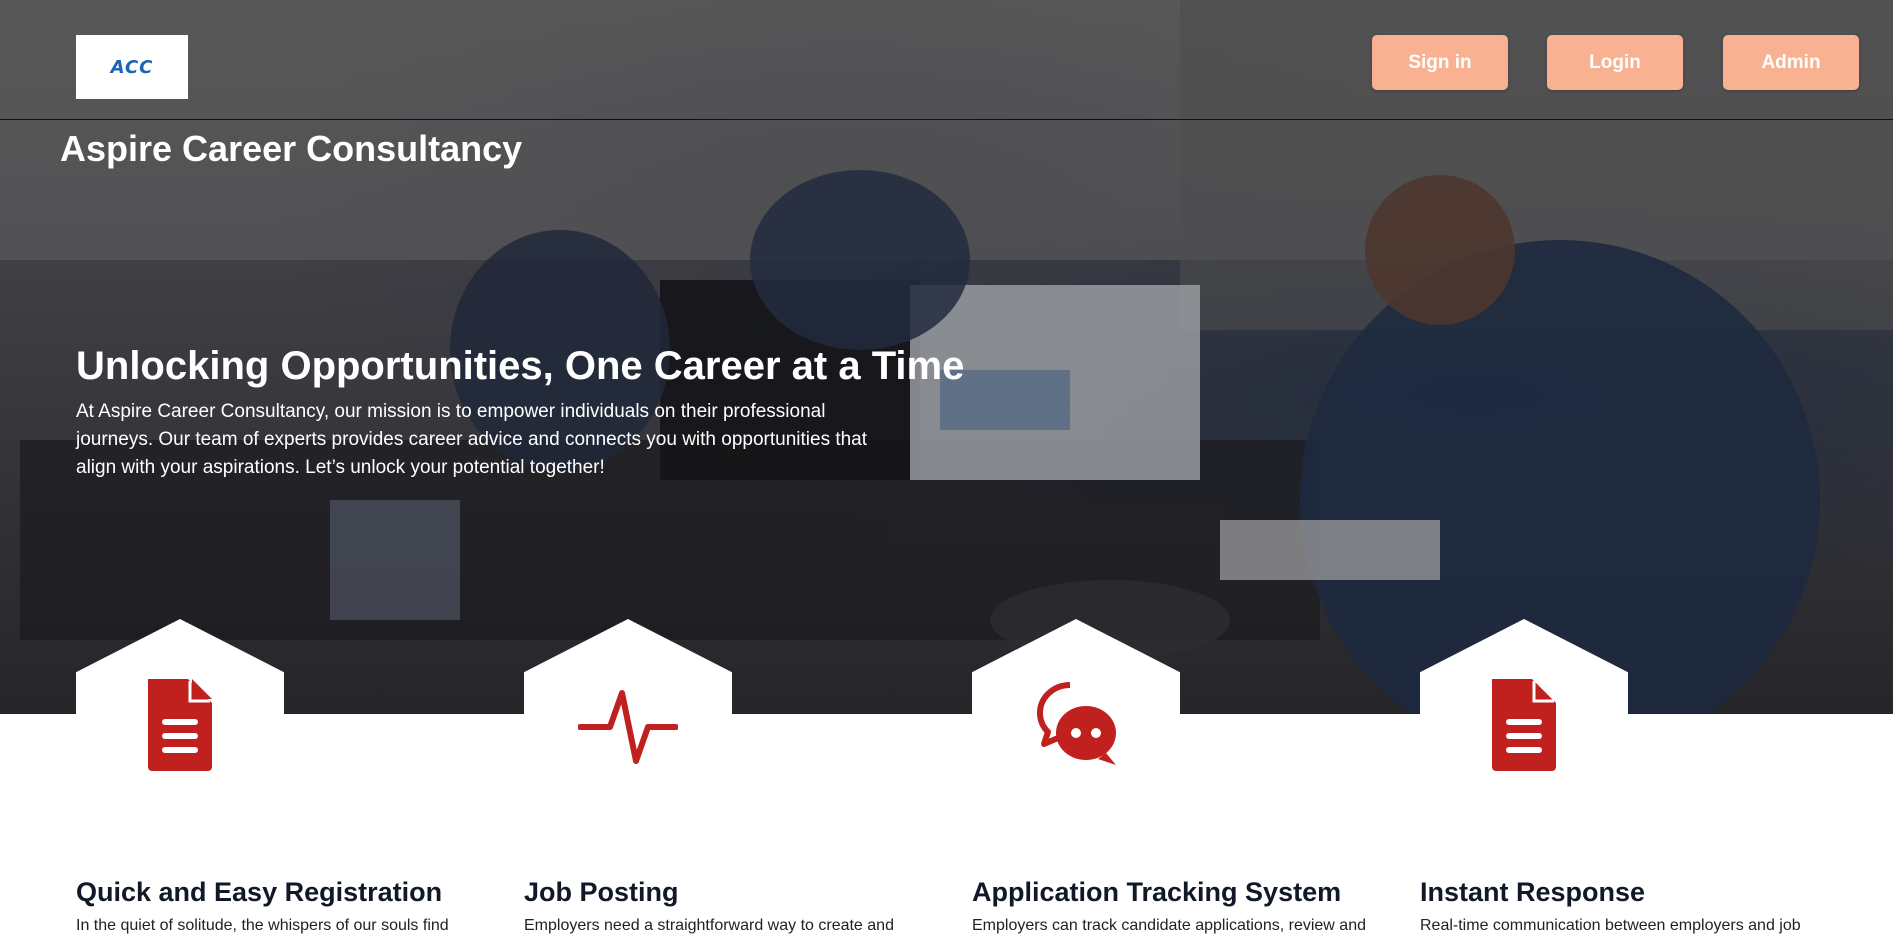 The width and height of the screenshot is (1893, 938). I want to click on header-divider, so click(946, 119).